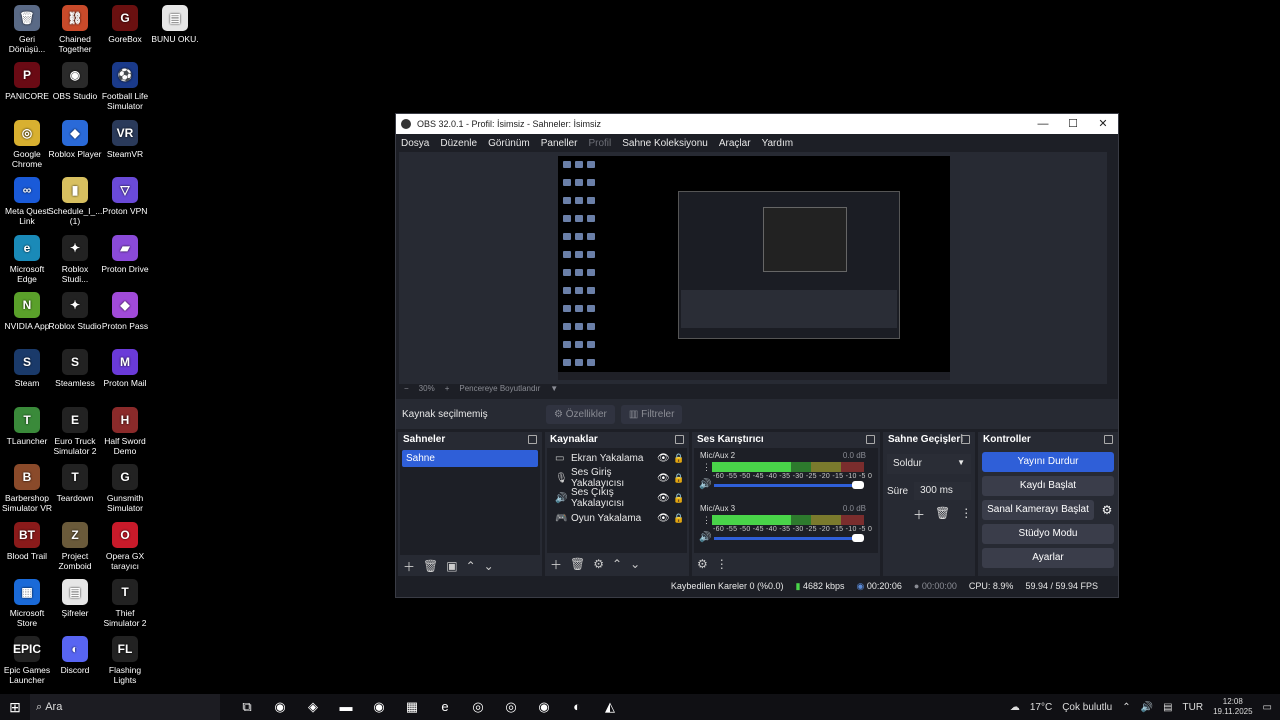  Describe the element at coordinates (125, 488) in the screenshot. I see `desktop-icon: G Gunsmith Simulator` at that location.